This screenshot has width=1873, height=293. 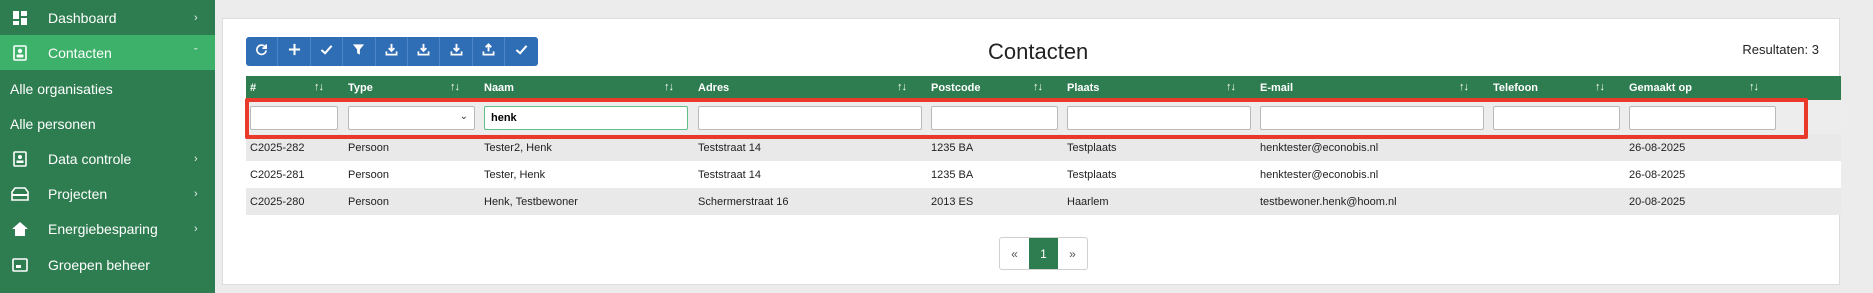 What do you see at coordinates (1319, 147) in the screenshot?
I see `cell-email: henktester@econobis.nl` at bounding box center [1319, 147].